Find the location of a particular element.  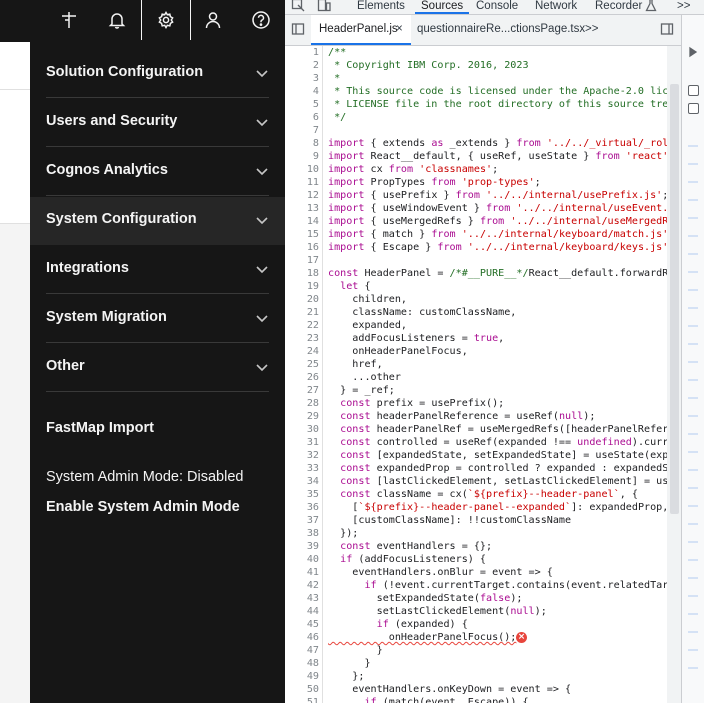

line-number: 27 is located at coordinates (302, 390).